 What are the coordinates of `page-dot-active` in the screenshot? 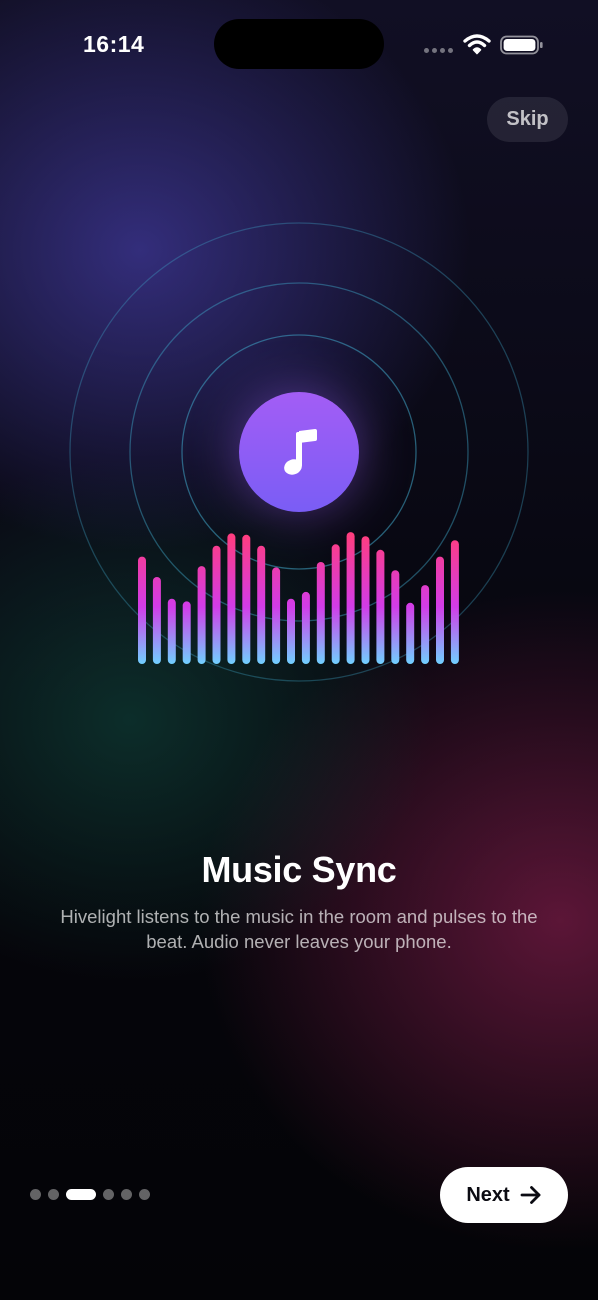 It's located at (81, 1194).